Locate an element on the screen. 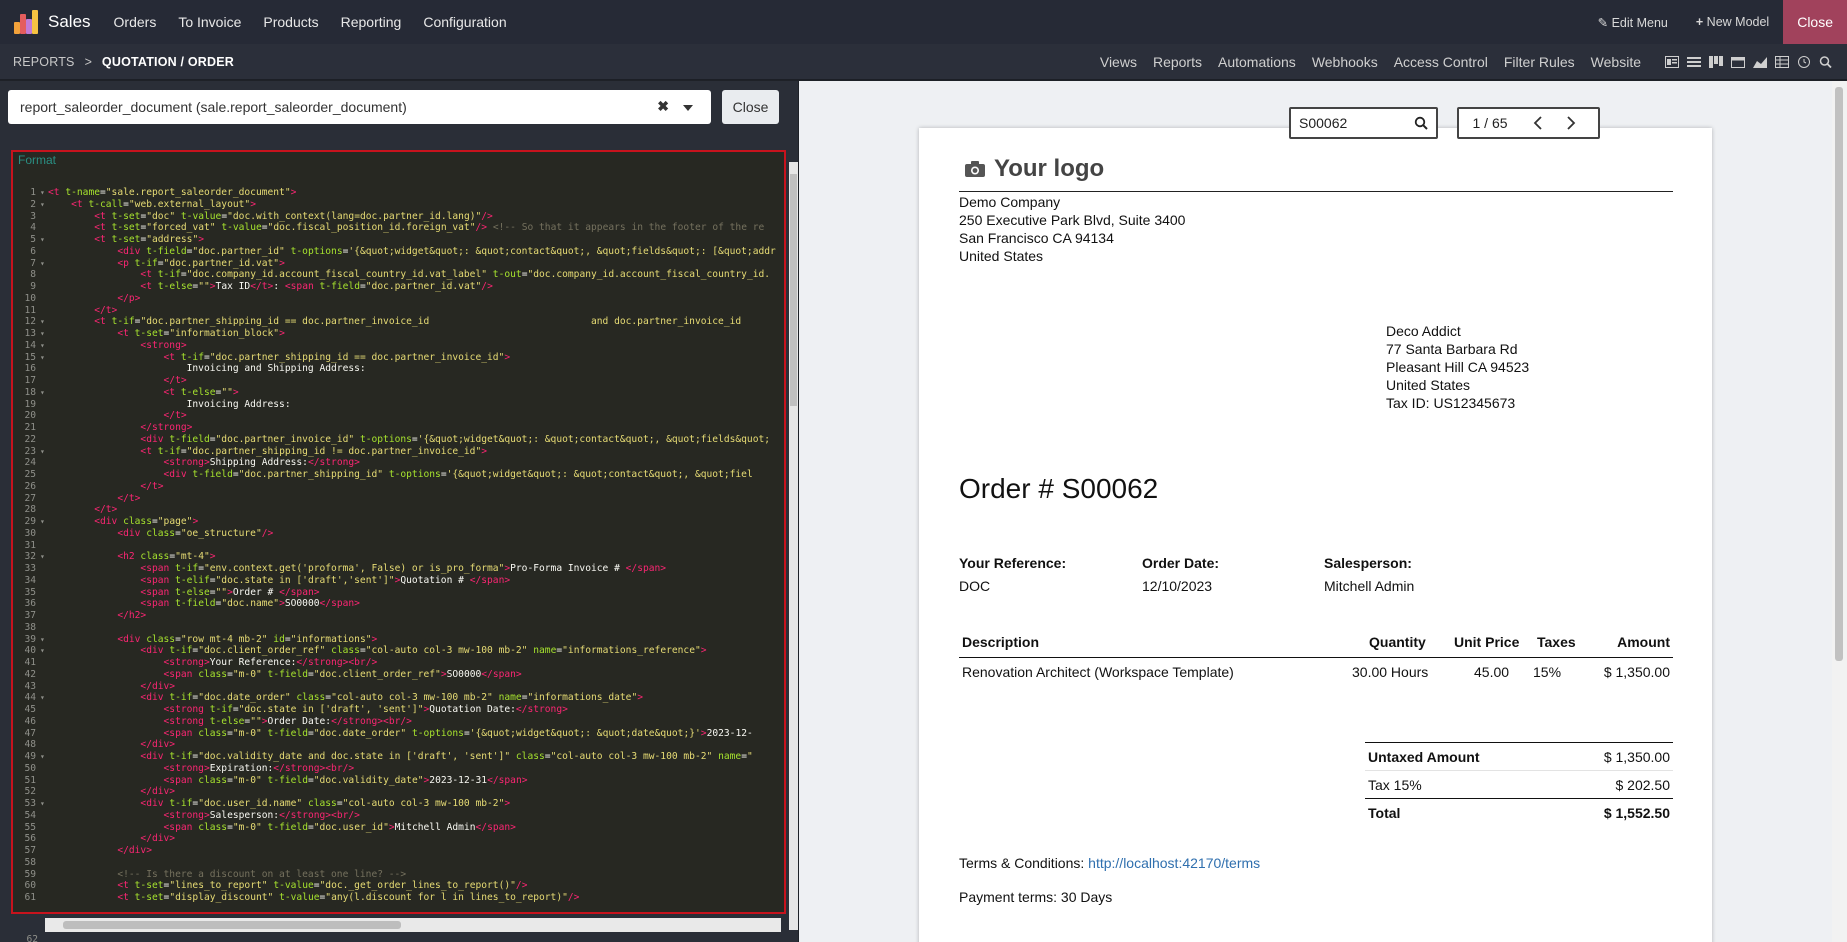 Image resolution: width=1847 pixels, height=942 pixels. code-line: 7 ▾ <p t-if="doc.partner_id.vat"> is located at coordinates (398, 264).